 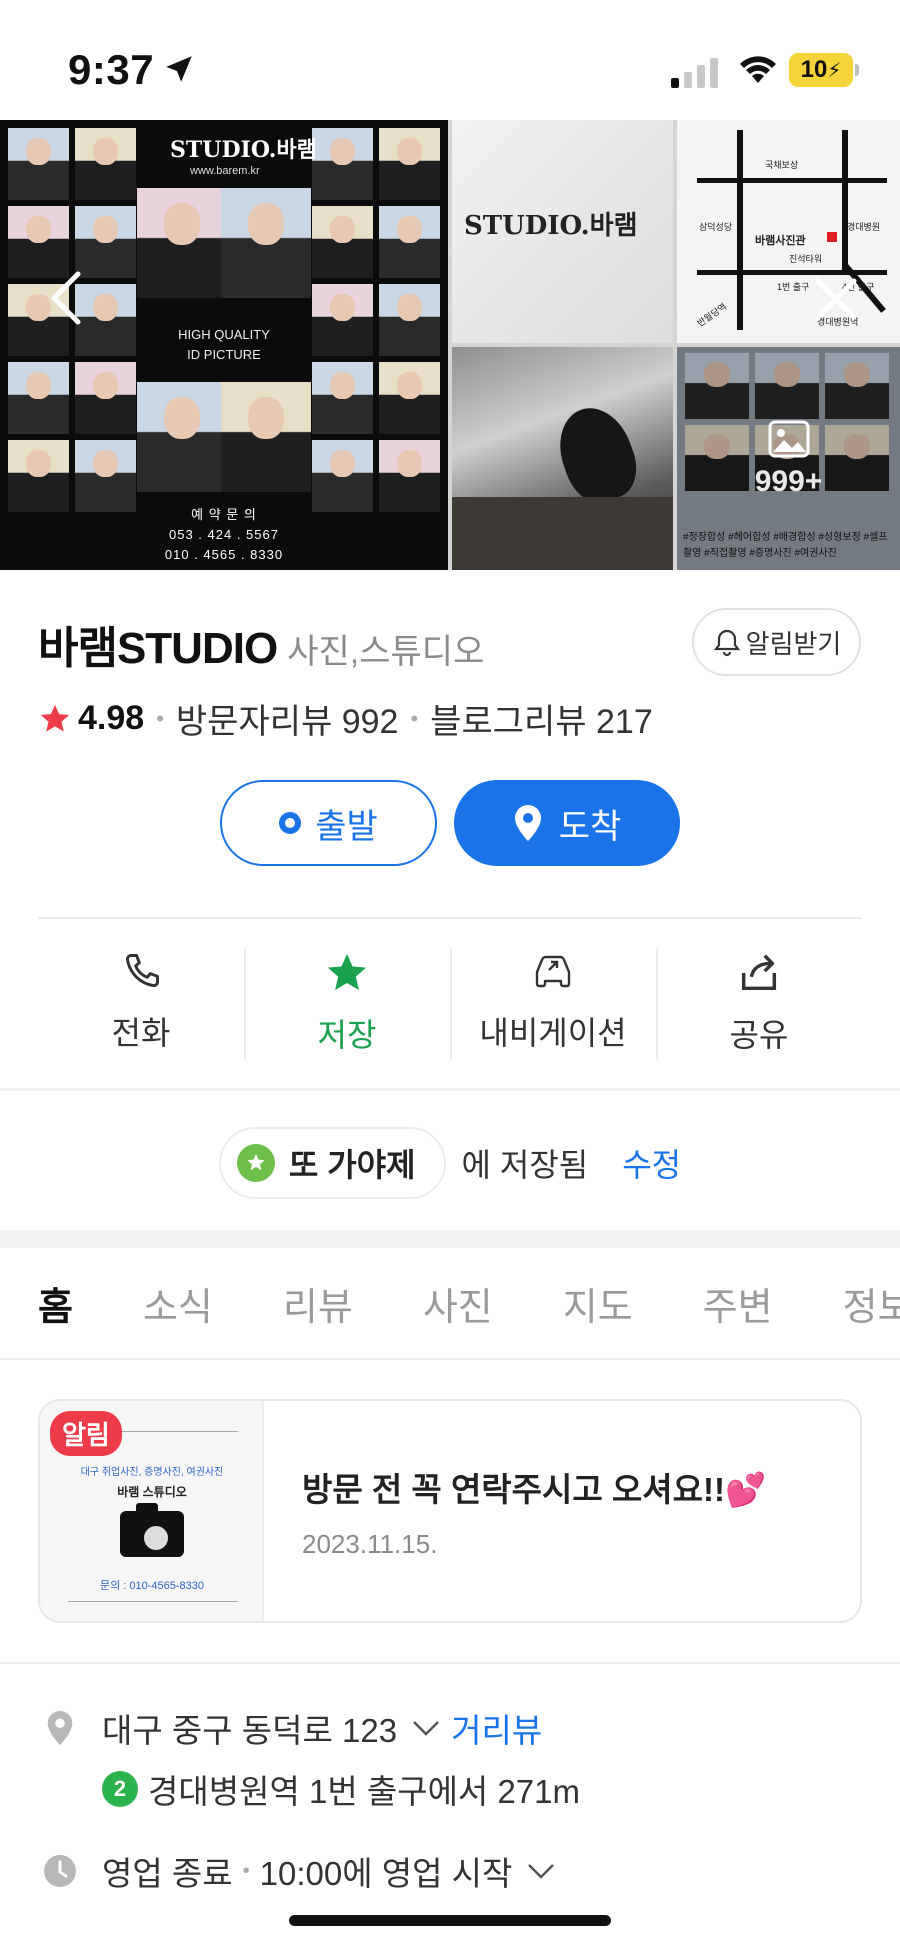 I want to click on section-band, so click(x=450, y=1239).